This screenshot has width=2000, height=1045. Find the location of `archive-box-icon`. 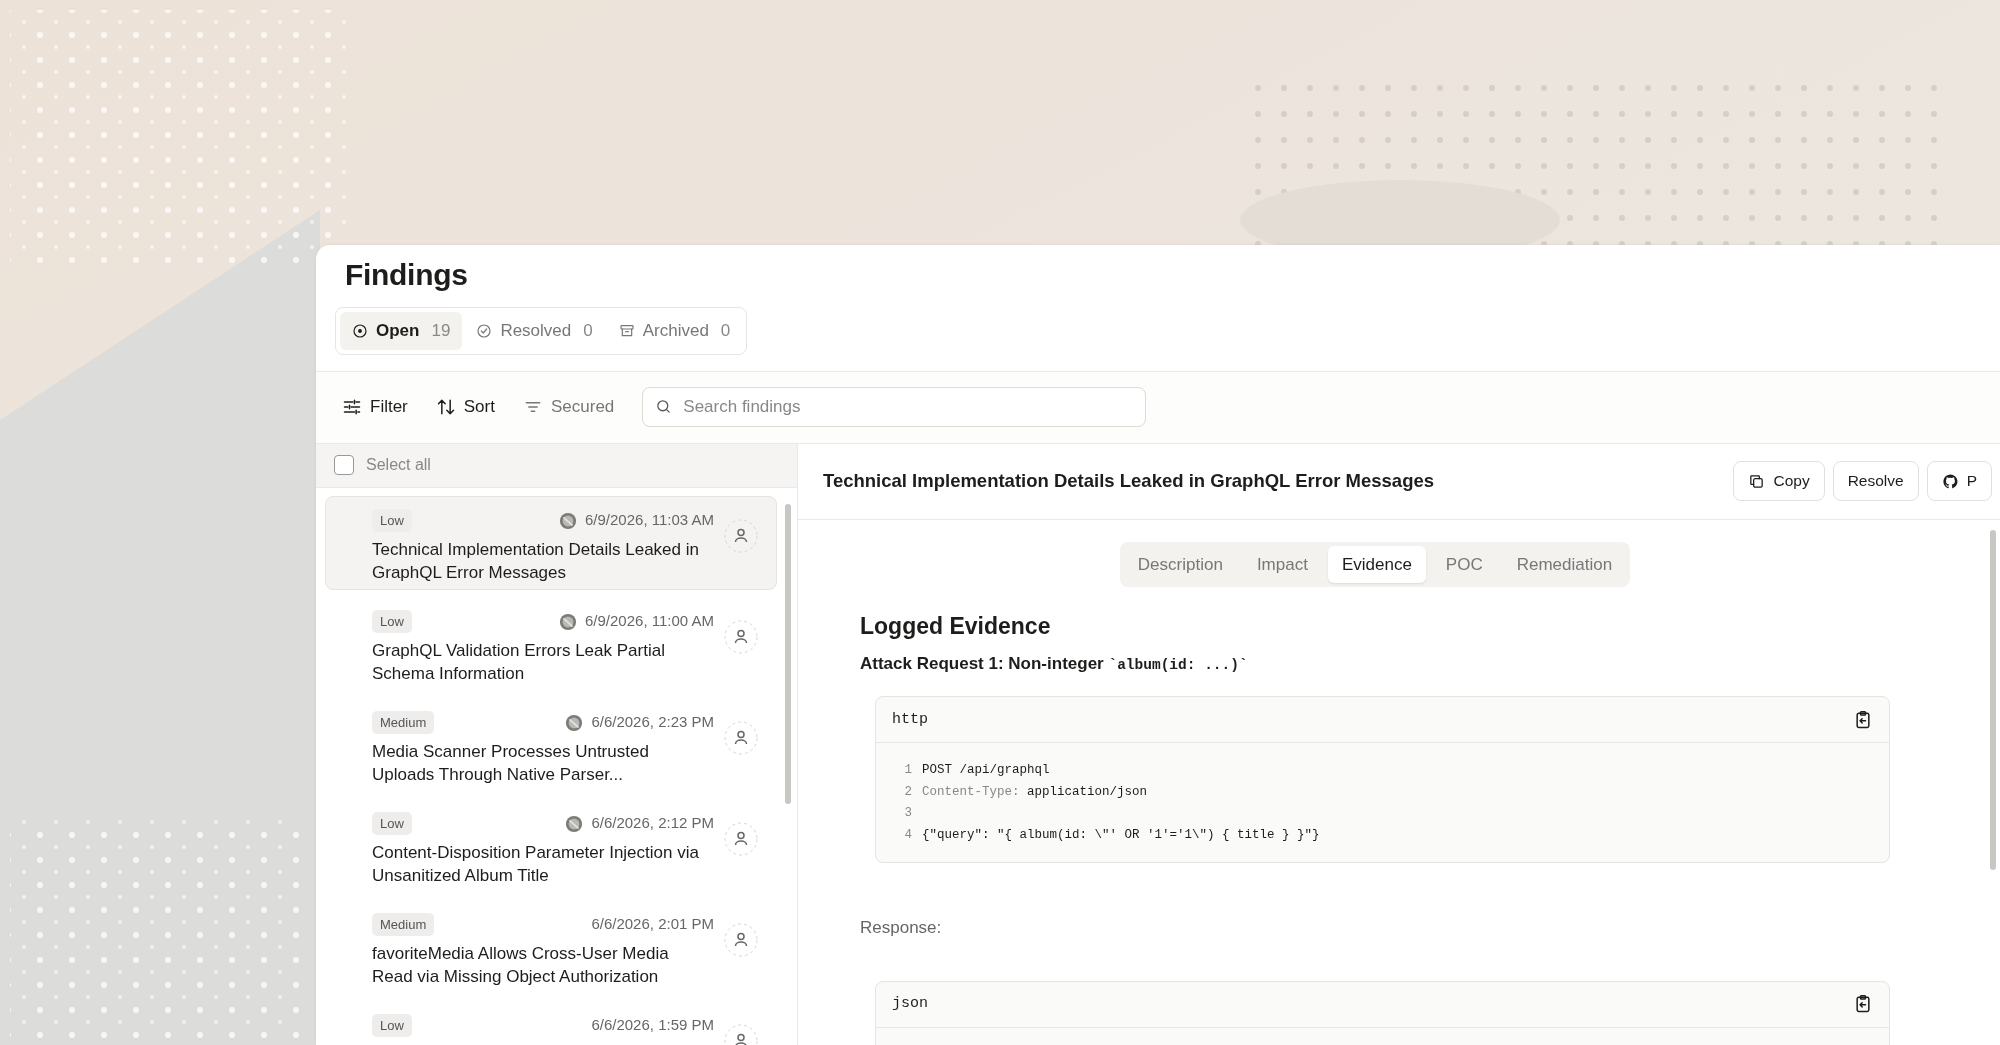

archive-box-icon is located at coordinates (626, 330).